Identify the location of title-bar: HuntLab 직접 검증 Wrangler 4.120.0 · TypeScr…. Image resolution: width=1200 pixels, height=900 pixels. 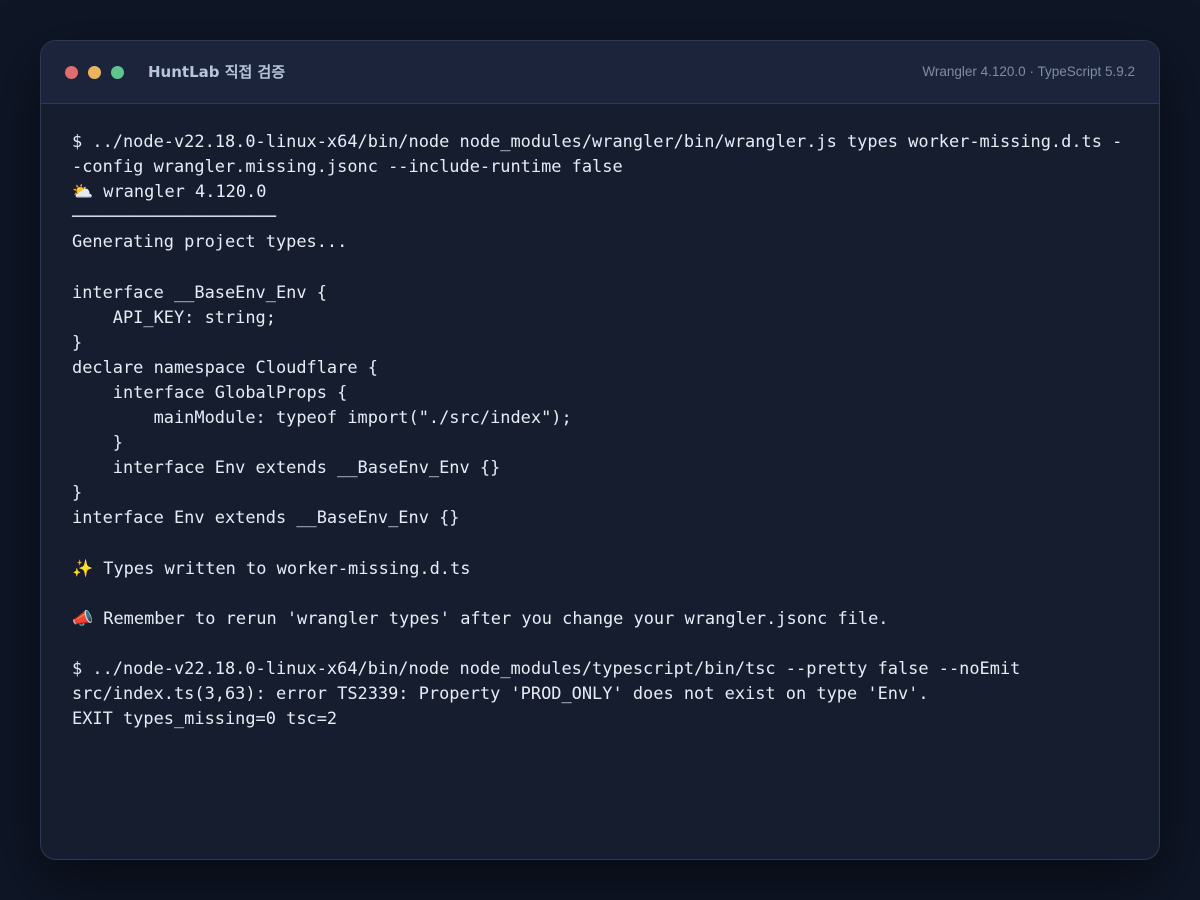
(600, 72).